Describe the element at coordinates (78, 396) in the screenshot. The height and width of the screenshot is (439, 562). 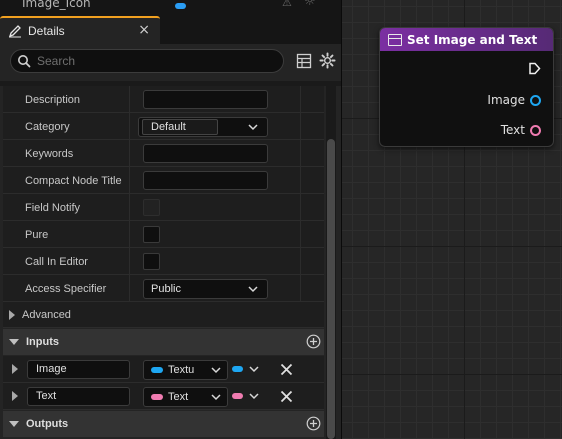
I see `input-name-field: Text` at that location.